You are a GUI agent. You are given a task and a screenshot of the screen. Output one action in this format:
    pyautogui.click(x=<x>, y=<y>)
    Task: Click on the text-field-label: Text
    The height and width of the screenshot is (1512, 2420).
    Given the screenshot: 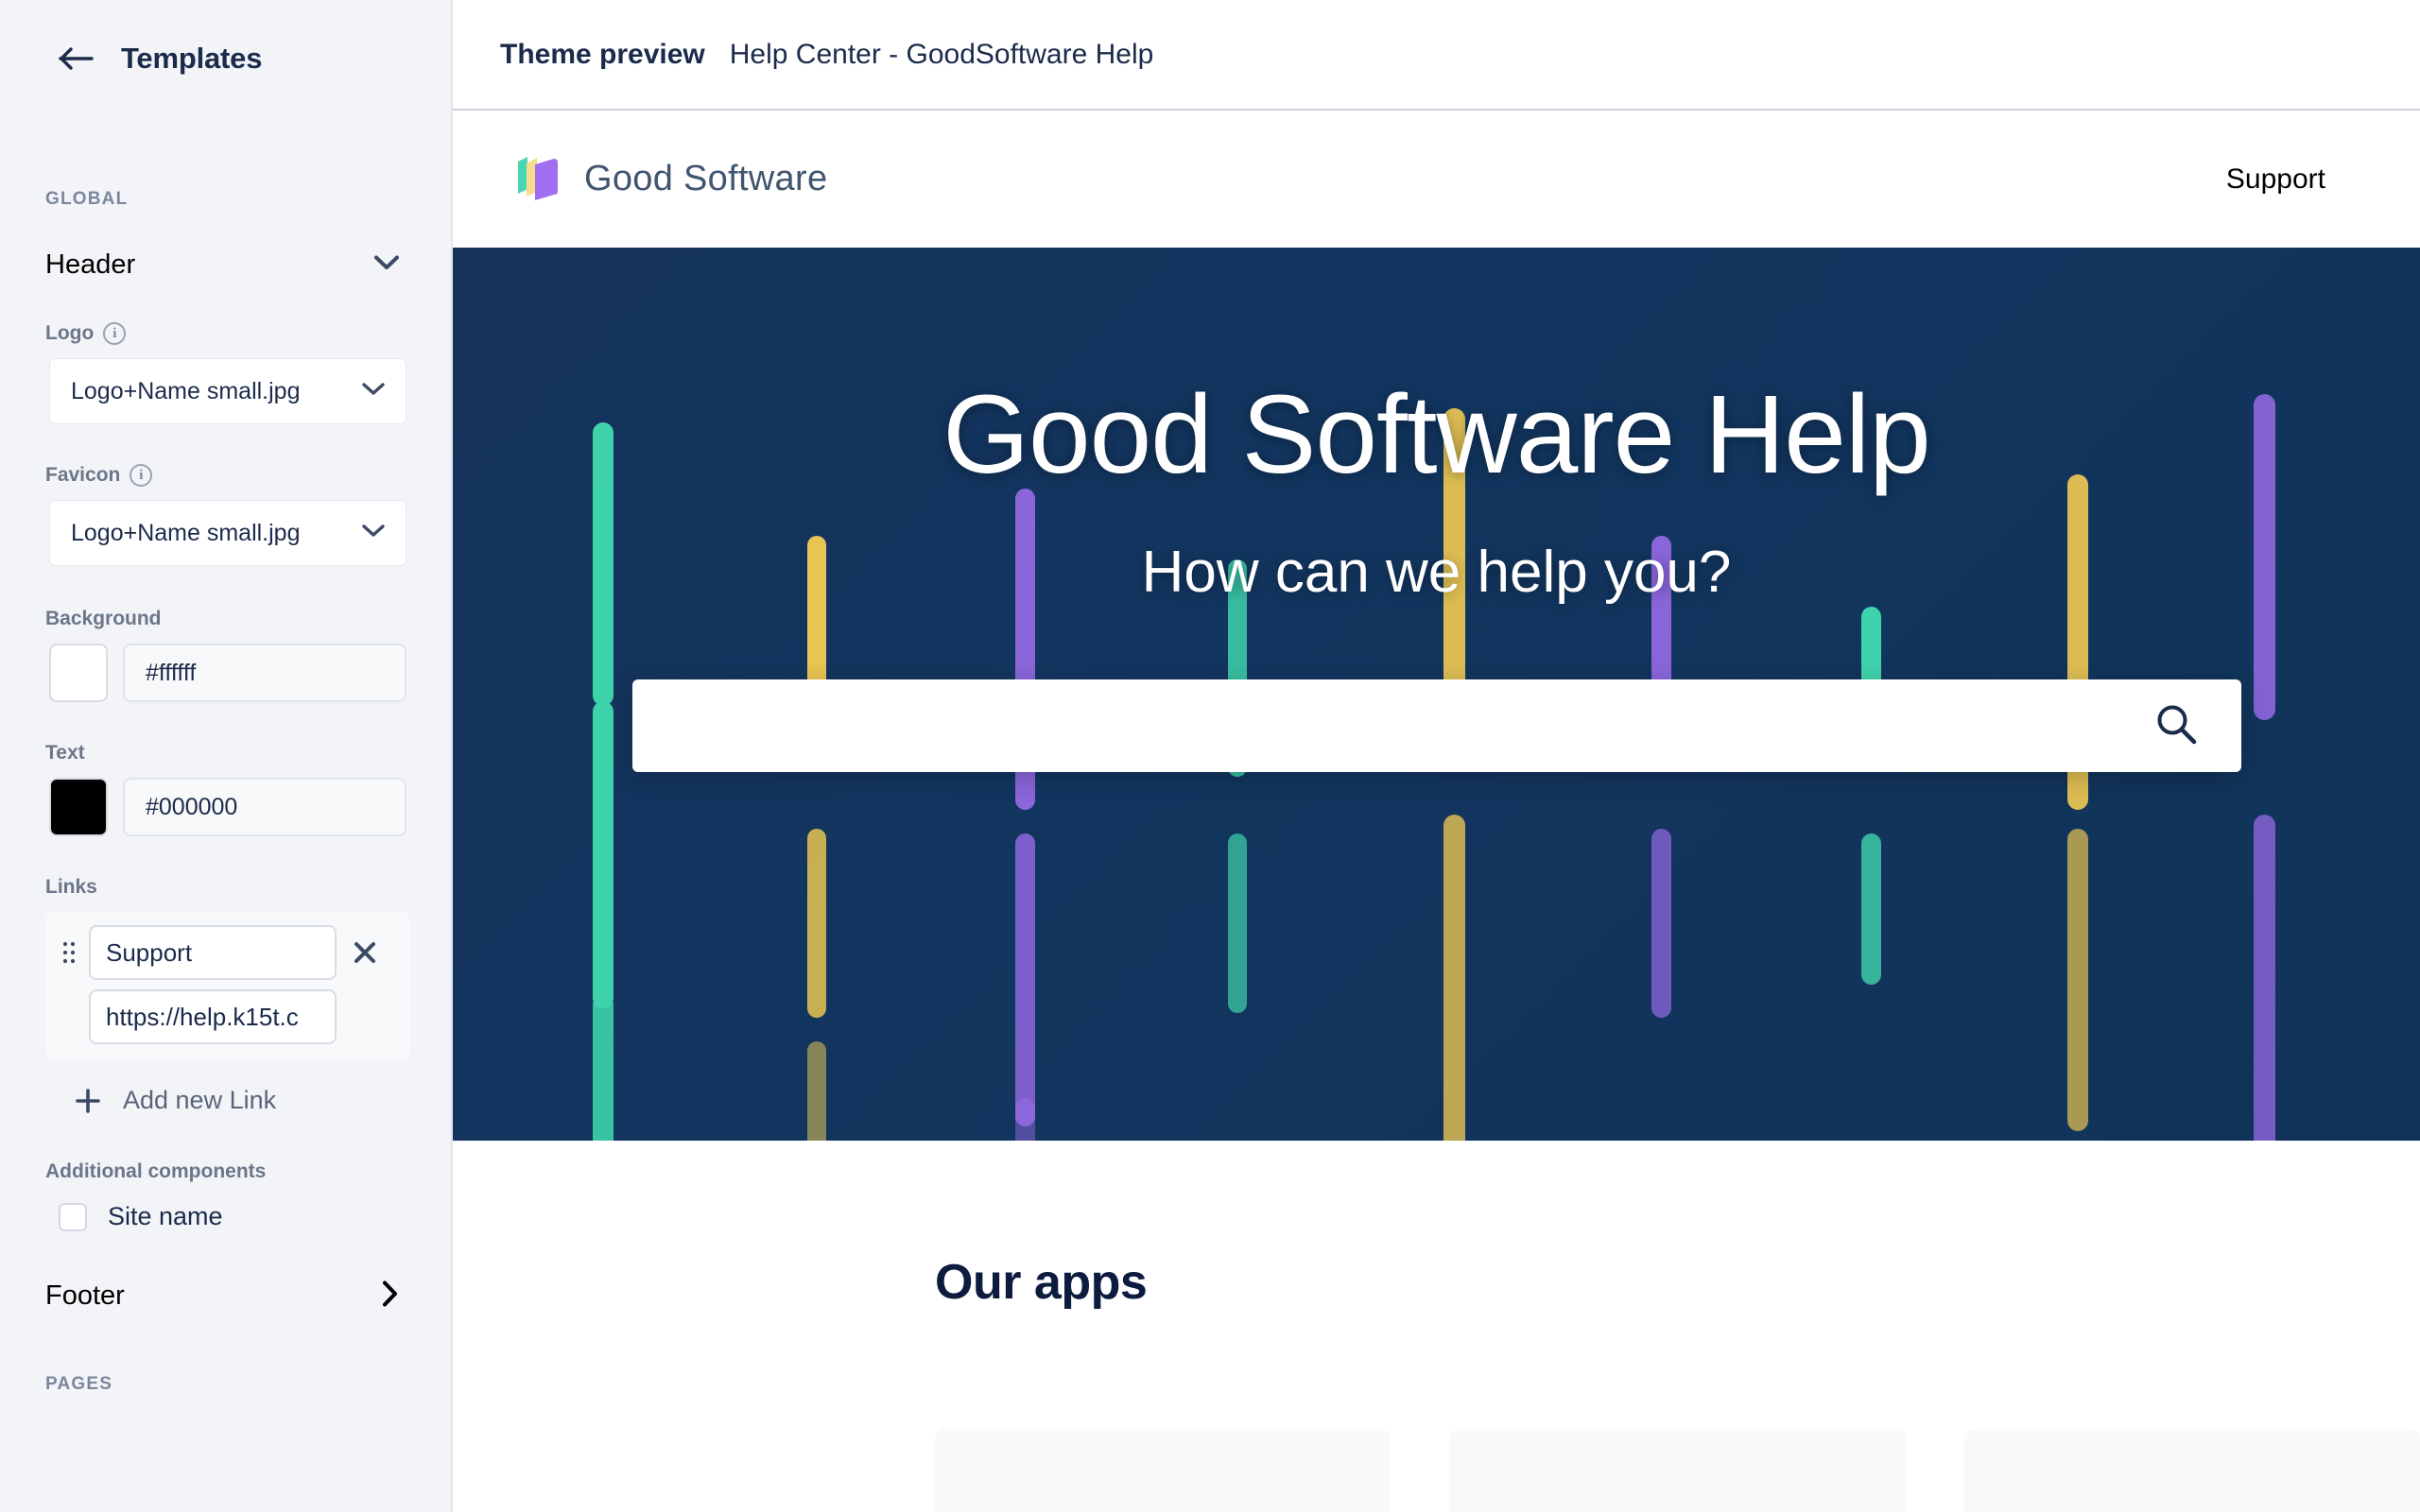 What is the action you would take?
    pyautogui.click(x=65, y=753)
    